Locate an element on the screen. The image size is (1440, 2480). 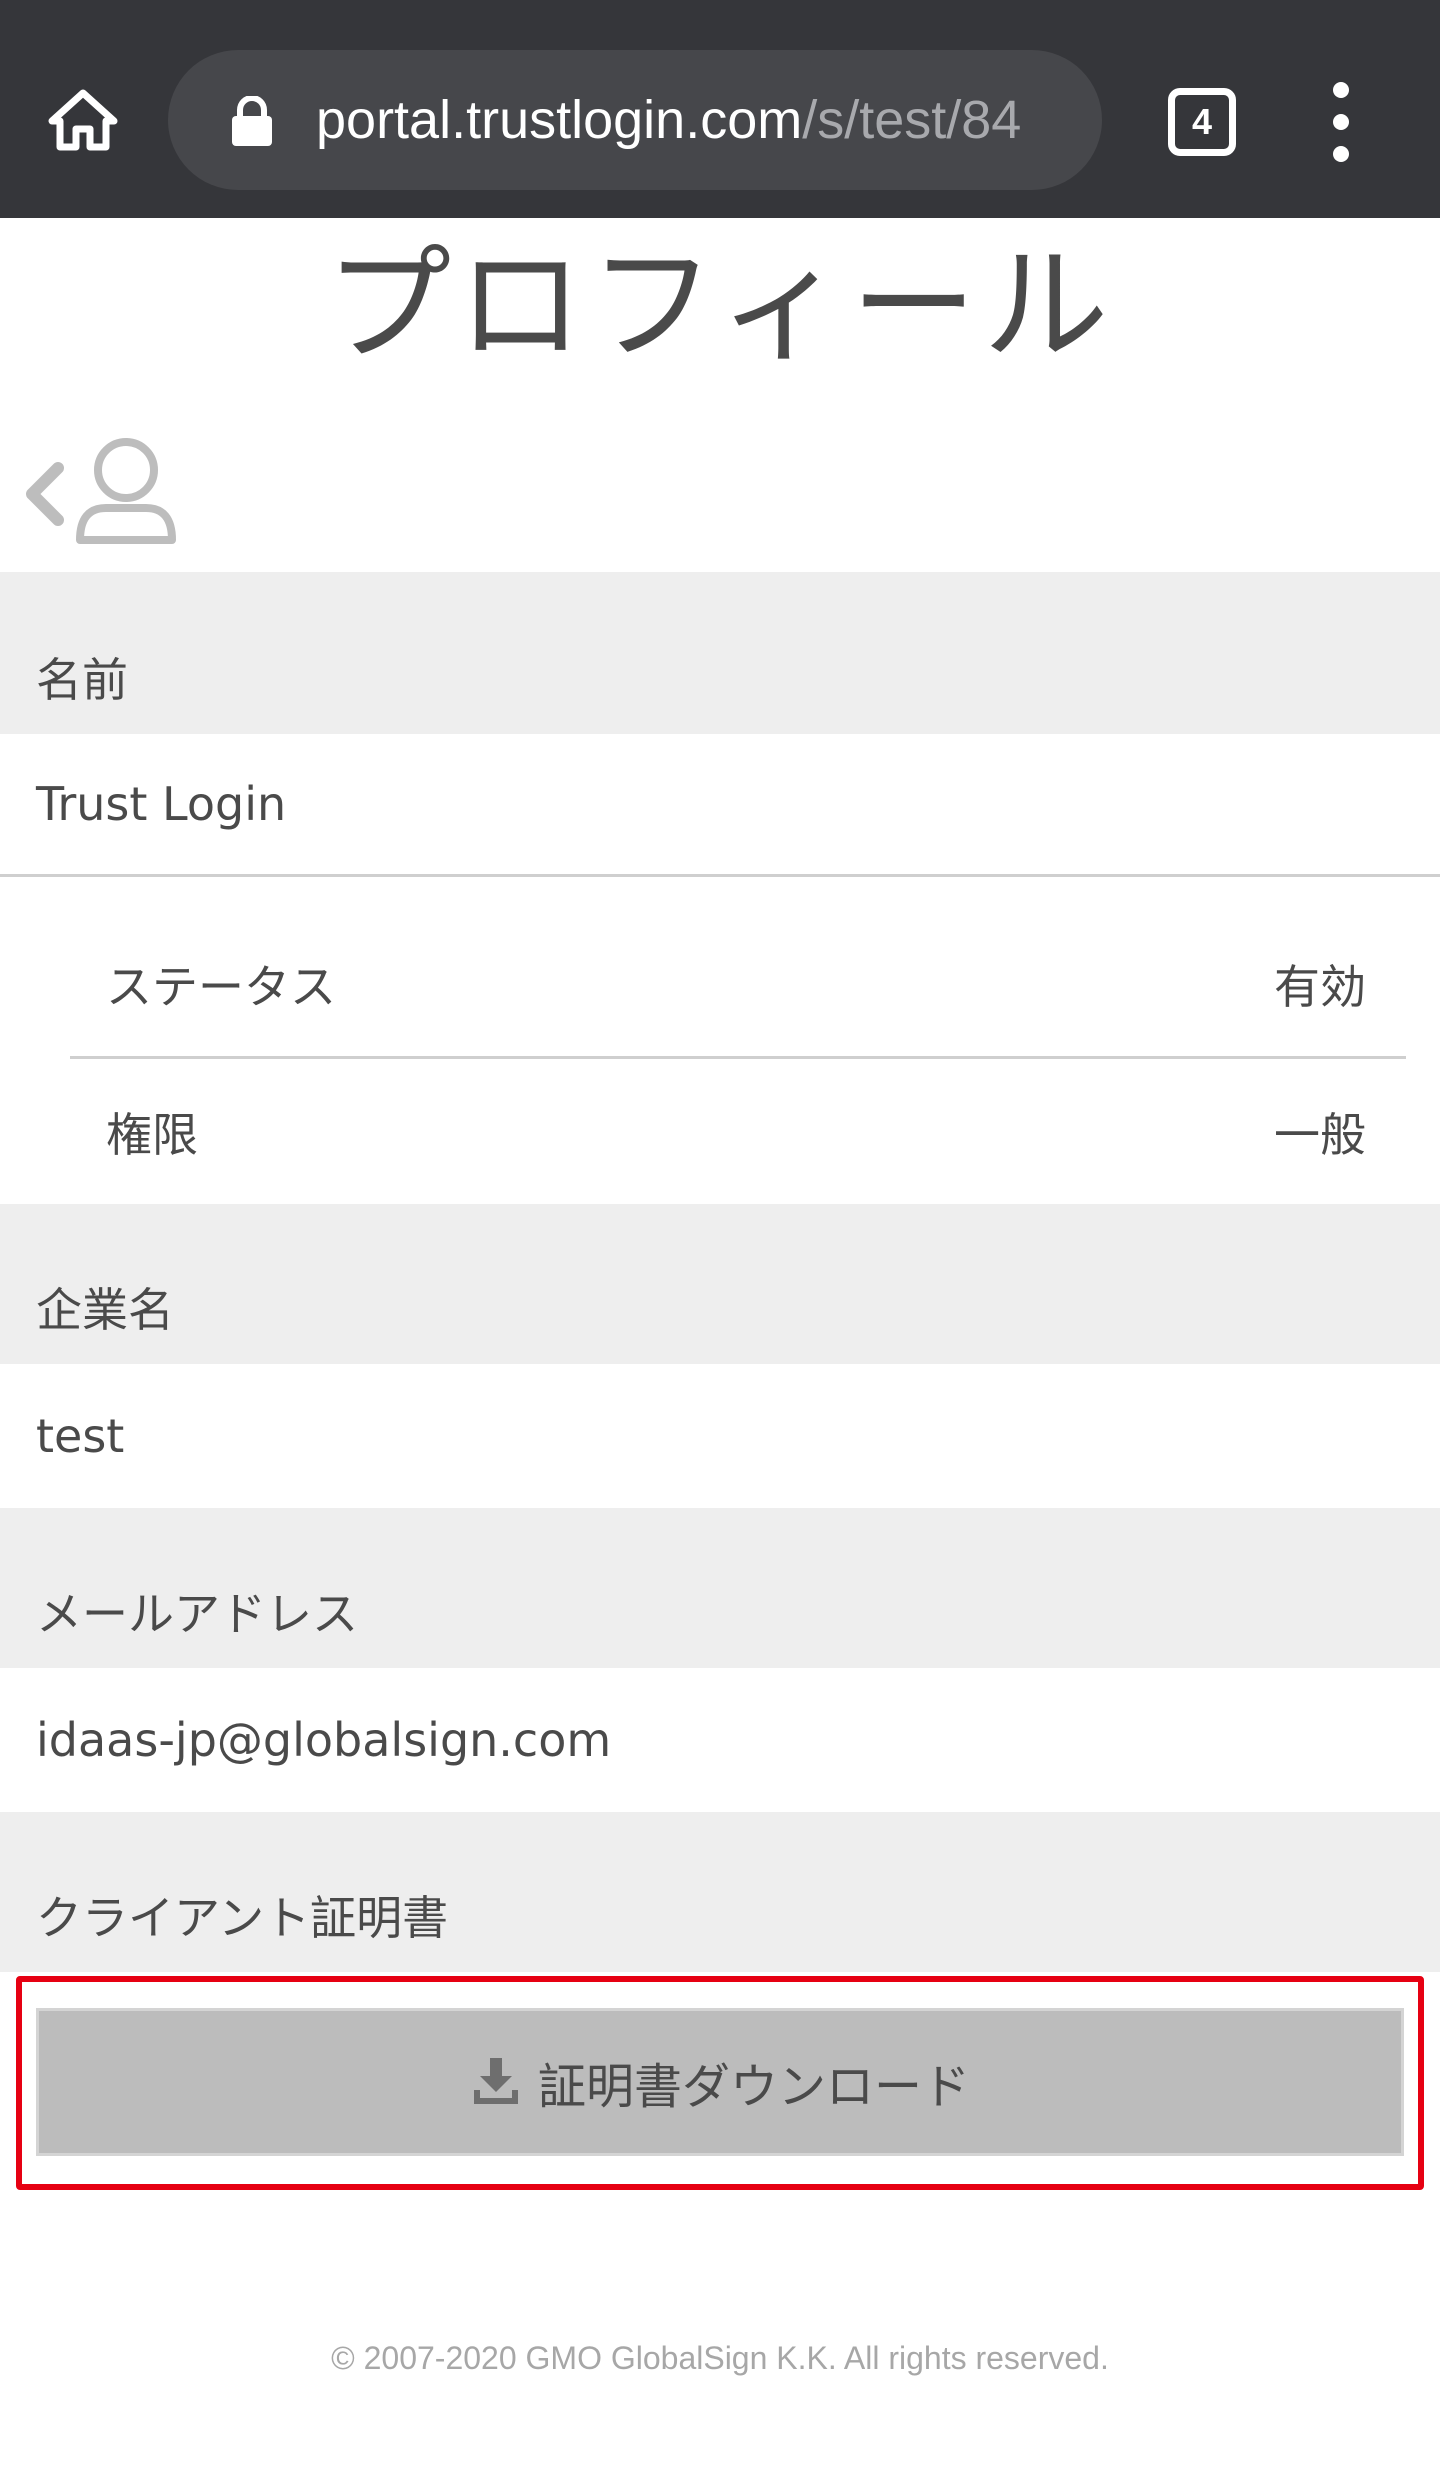
home-button is located at coordinates (83, 120).